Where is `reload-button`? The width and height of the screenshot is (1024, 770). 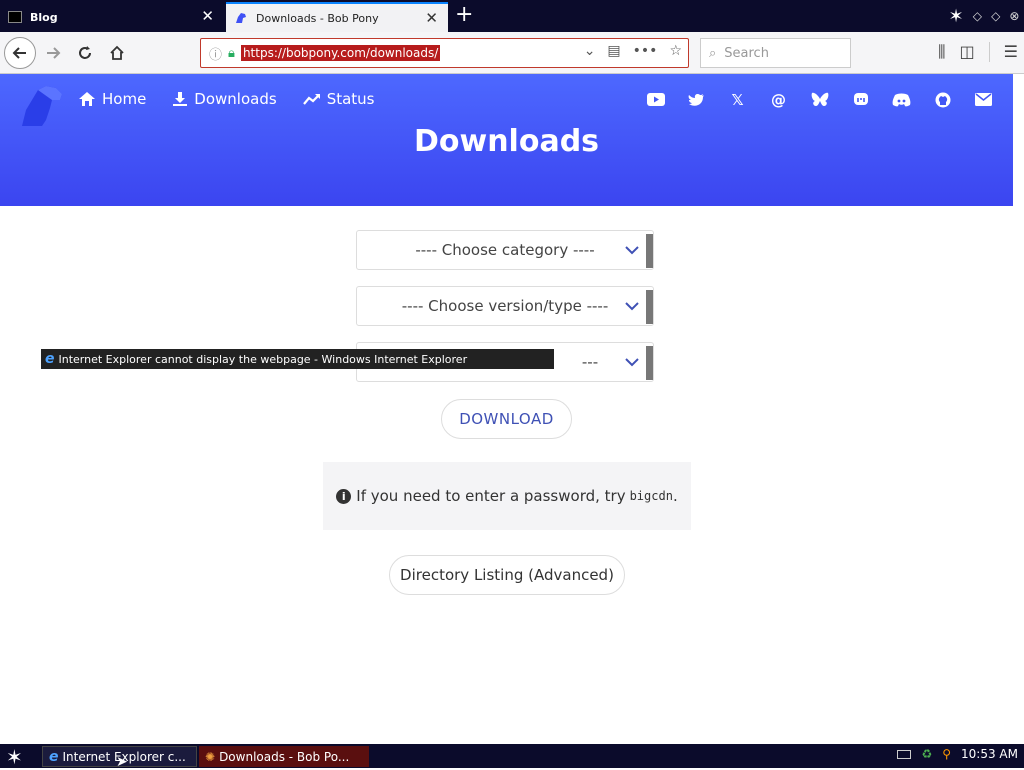
reload-button is located at coordinates (85, 53).